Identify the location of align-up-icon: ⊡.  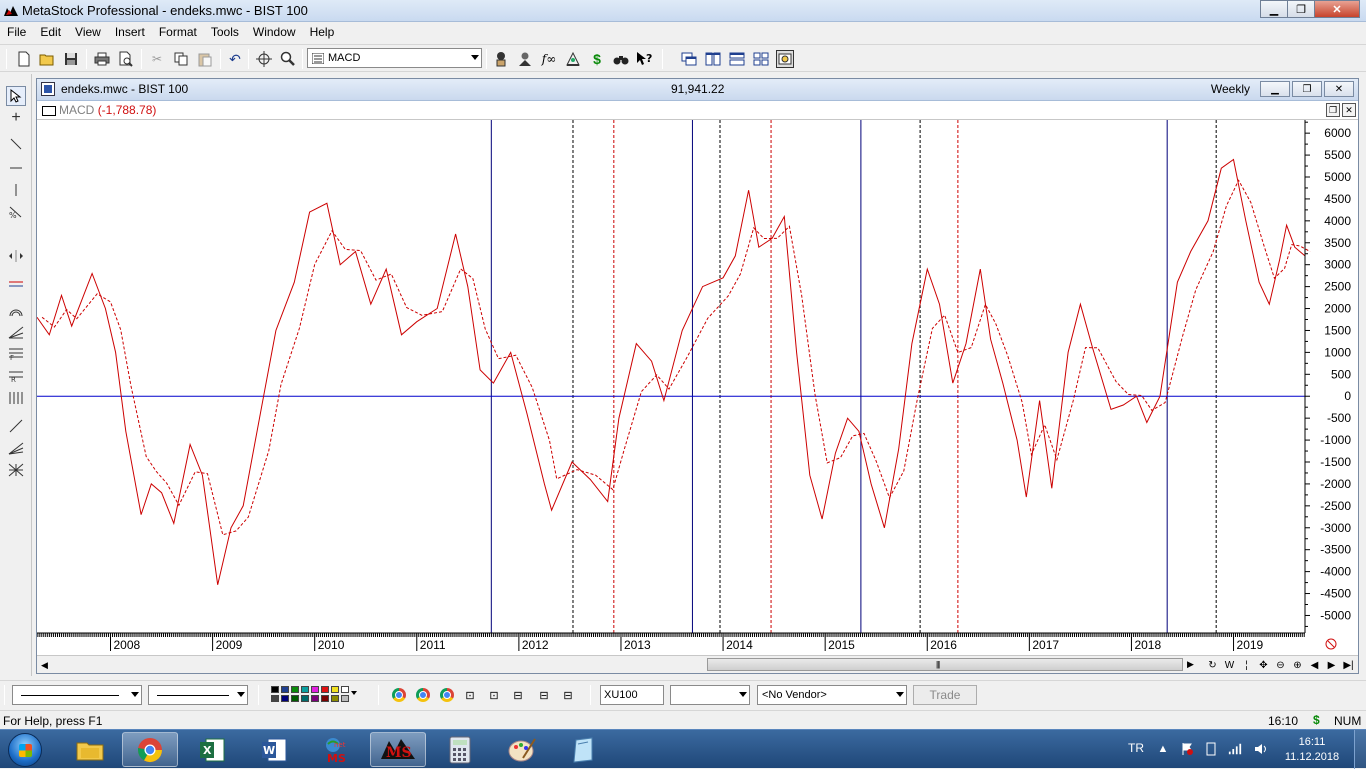
(470, 695).